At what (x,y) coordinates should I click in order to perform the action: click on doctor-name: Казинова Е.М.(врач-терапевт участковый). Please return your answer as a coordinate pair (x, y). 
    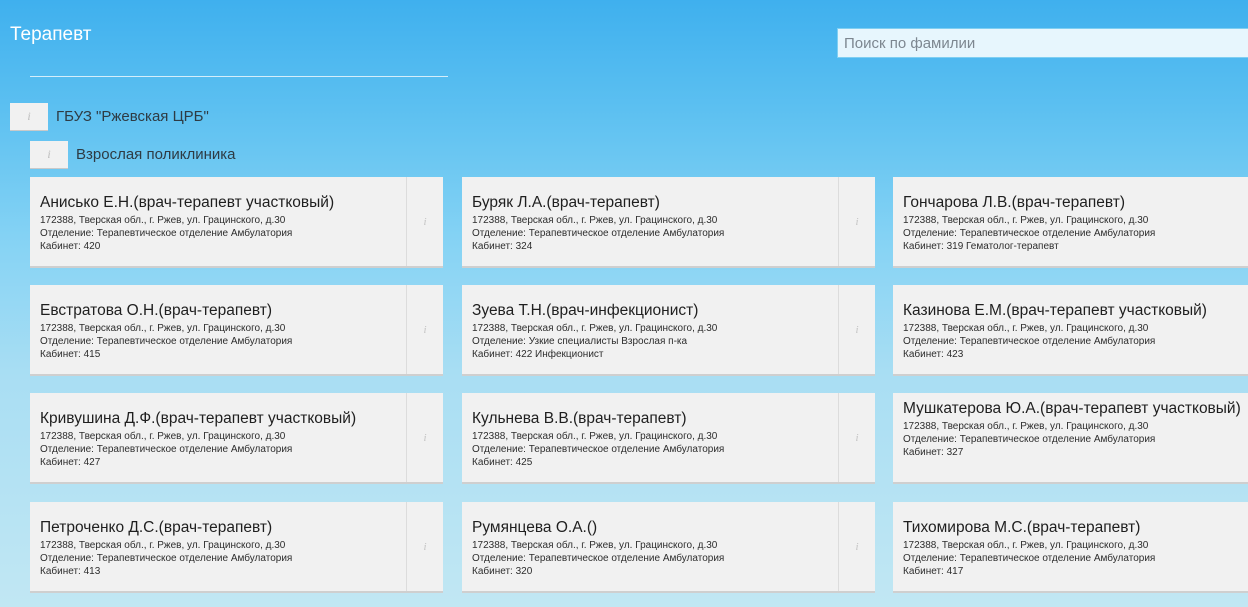
    Looking at the image, I should click on (1055, 310).